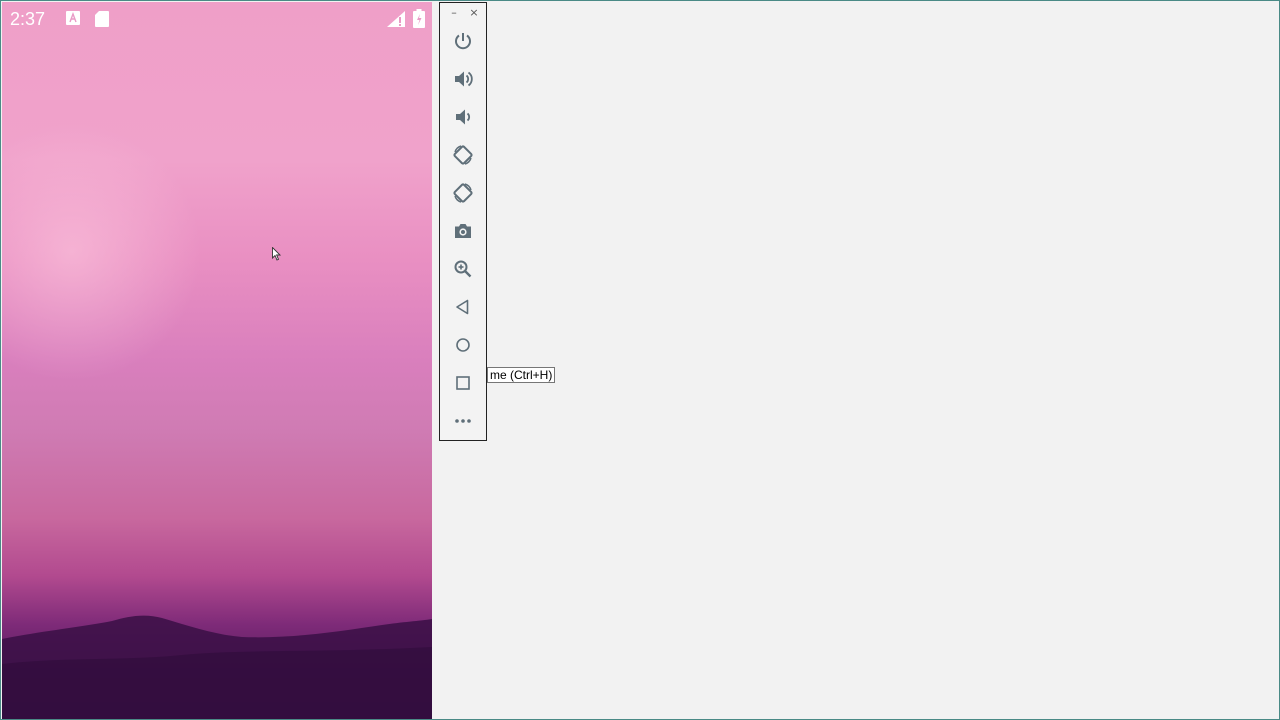  Describe the element at coordinates (454, 13) in the screenshot. I see `minimize-button: –` at that location.